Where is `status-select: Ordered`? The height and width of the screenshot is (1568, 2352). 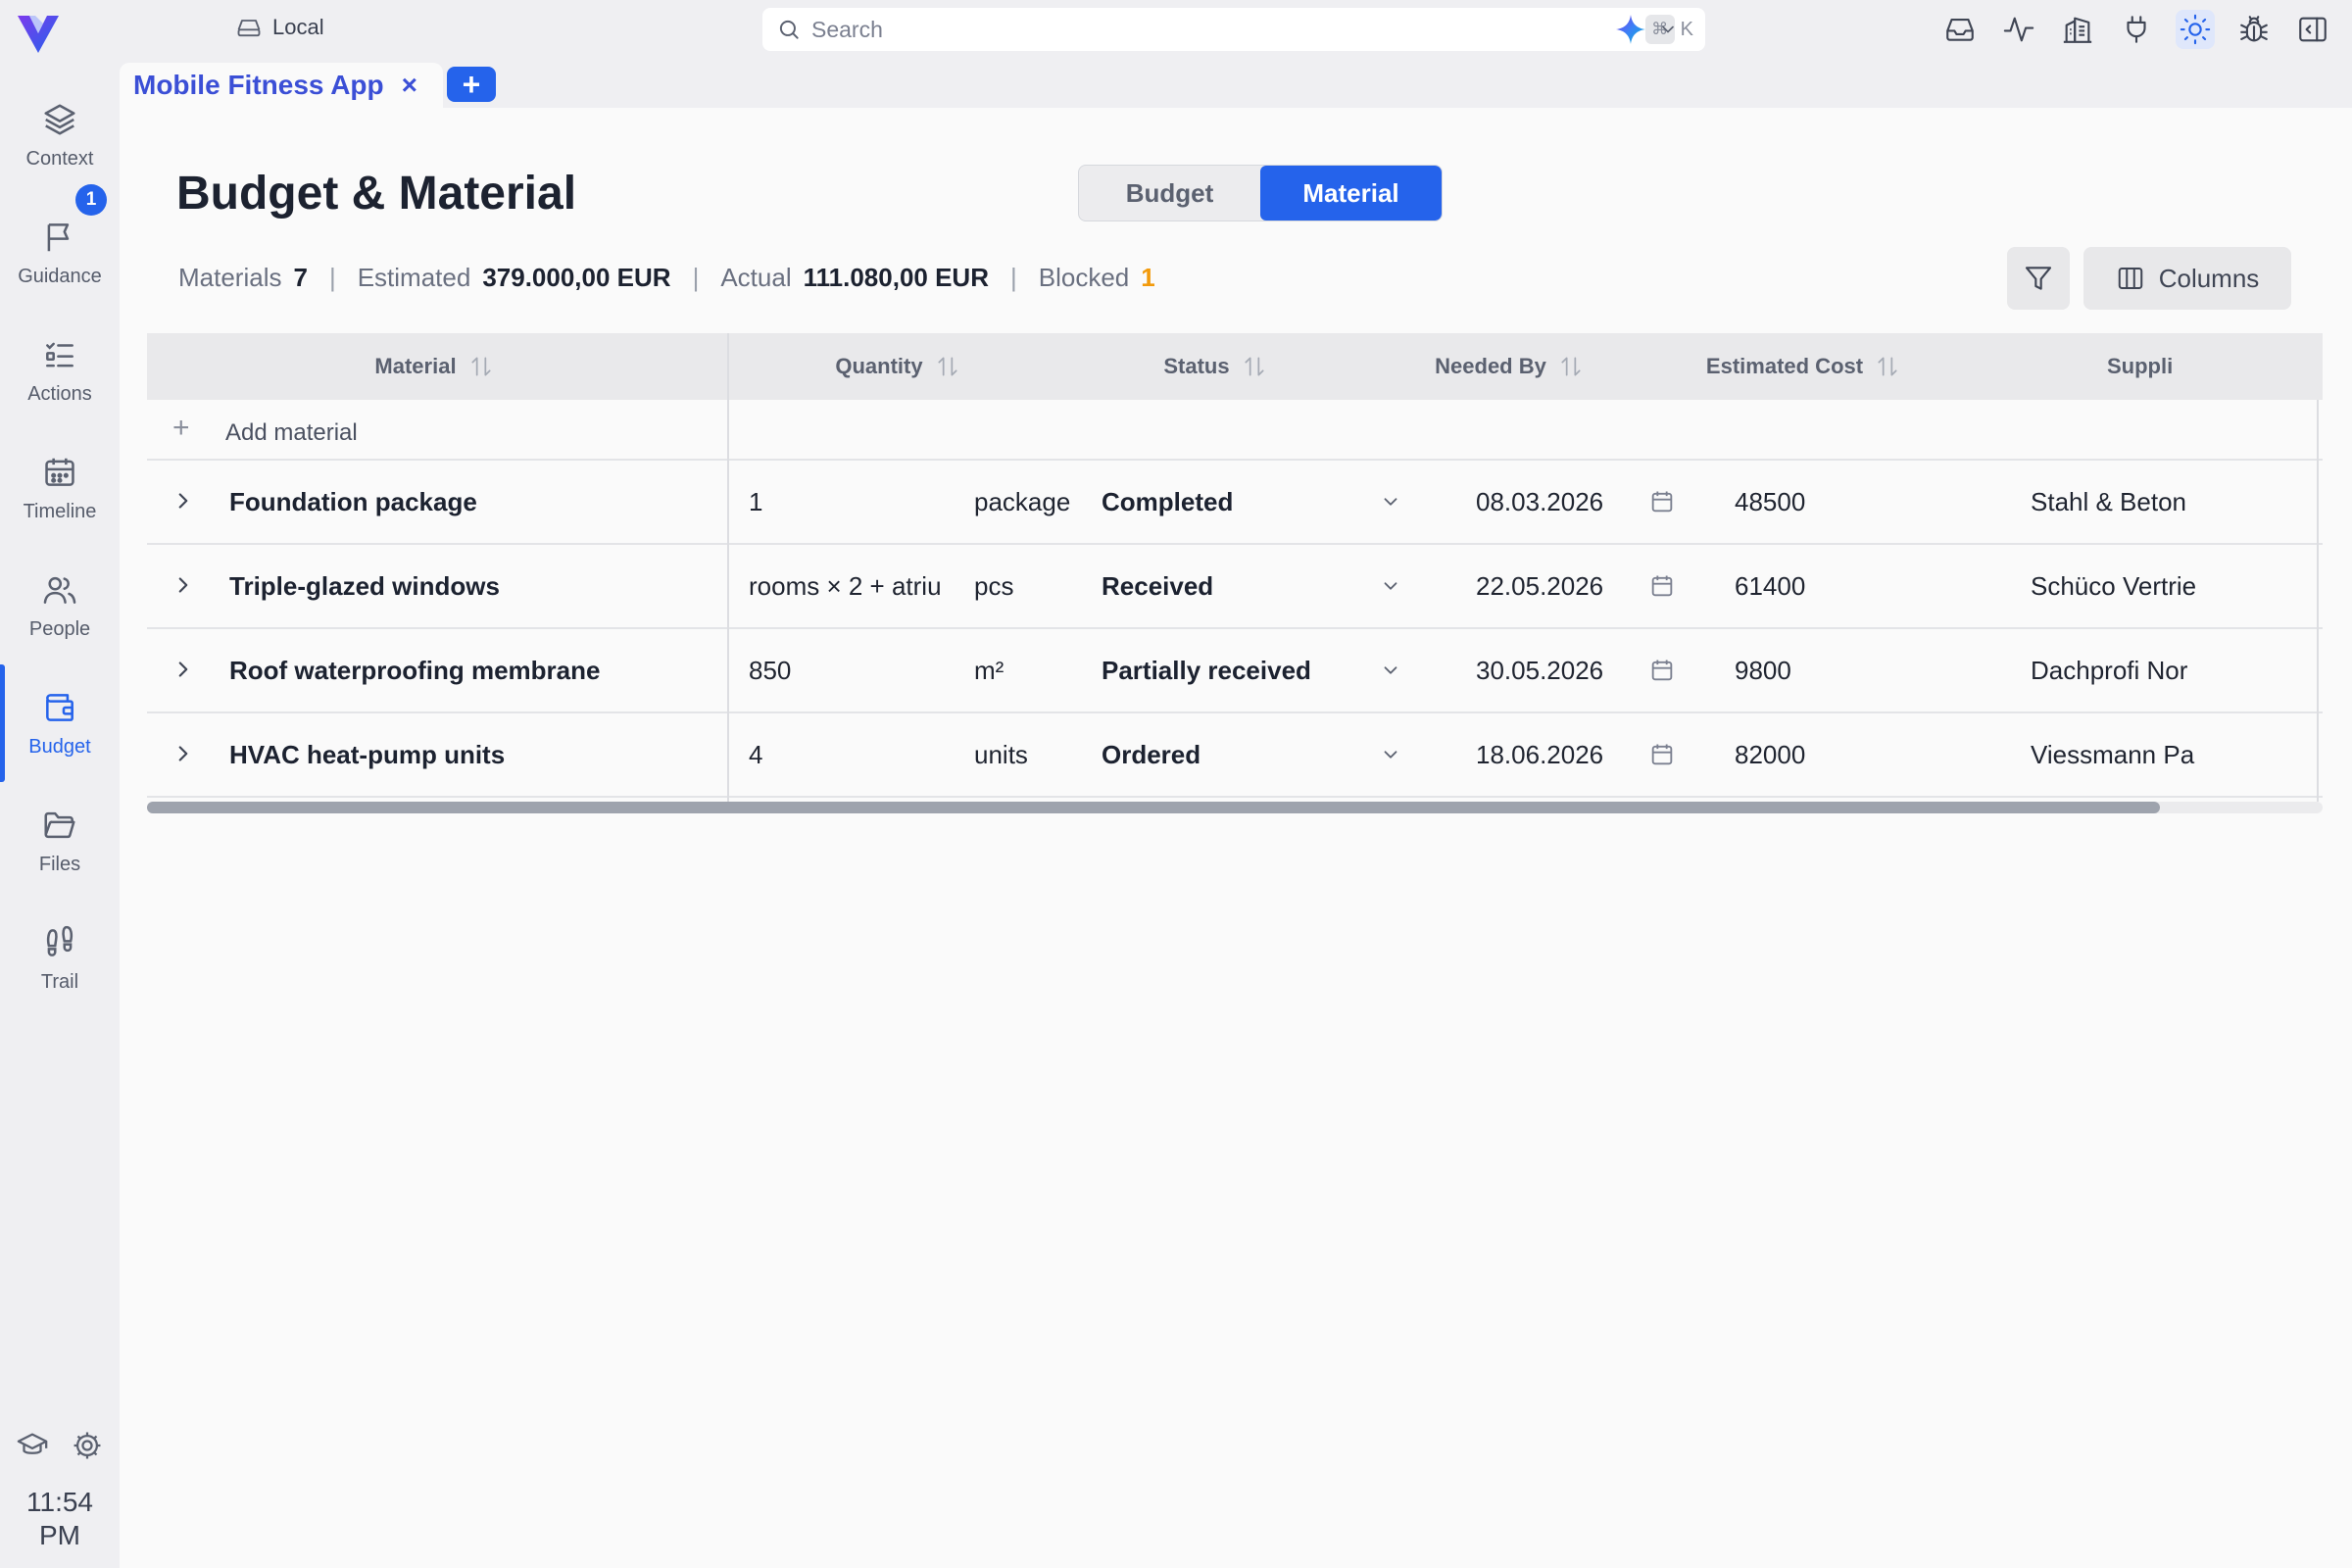
status-select: Ordered is located at coordinates (1229, 754).